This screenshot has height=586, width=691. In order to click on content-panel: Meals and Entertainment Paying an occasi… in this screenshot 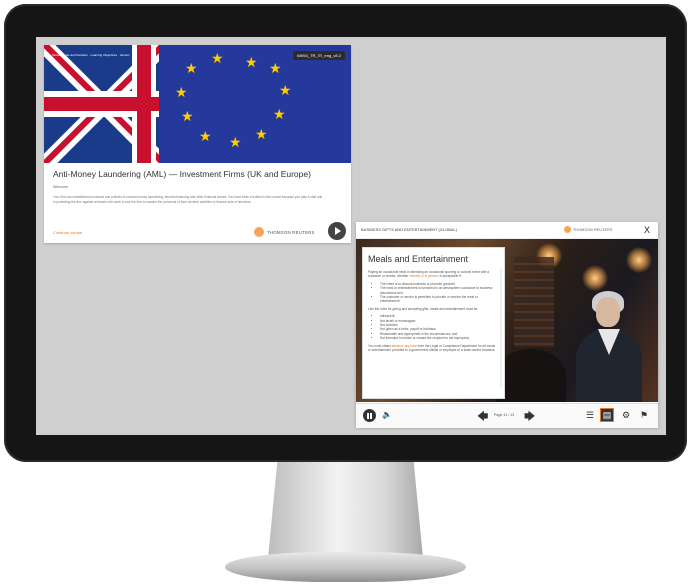, I will do `click(433, 323)`.